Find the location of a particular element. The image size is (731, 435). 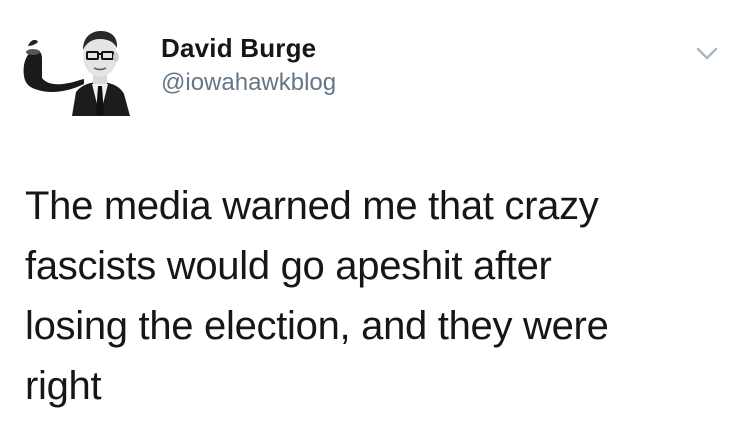

tweet-text-line: fascists would go apeshit after is located at coordinates (288, 266).